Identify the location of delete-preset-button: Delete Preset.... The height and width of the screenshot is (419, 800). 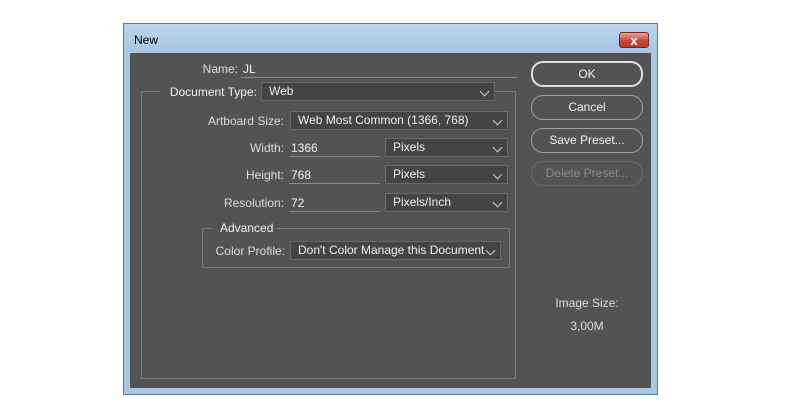
(587, 173).